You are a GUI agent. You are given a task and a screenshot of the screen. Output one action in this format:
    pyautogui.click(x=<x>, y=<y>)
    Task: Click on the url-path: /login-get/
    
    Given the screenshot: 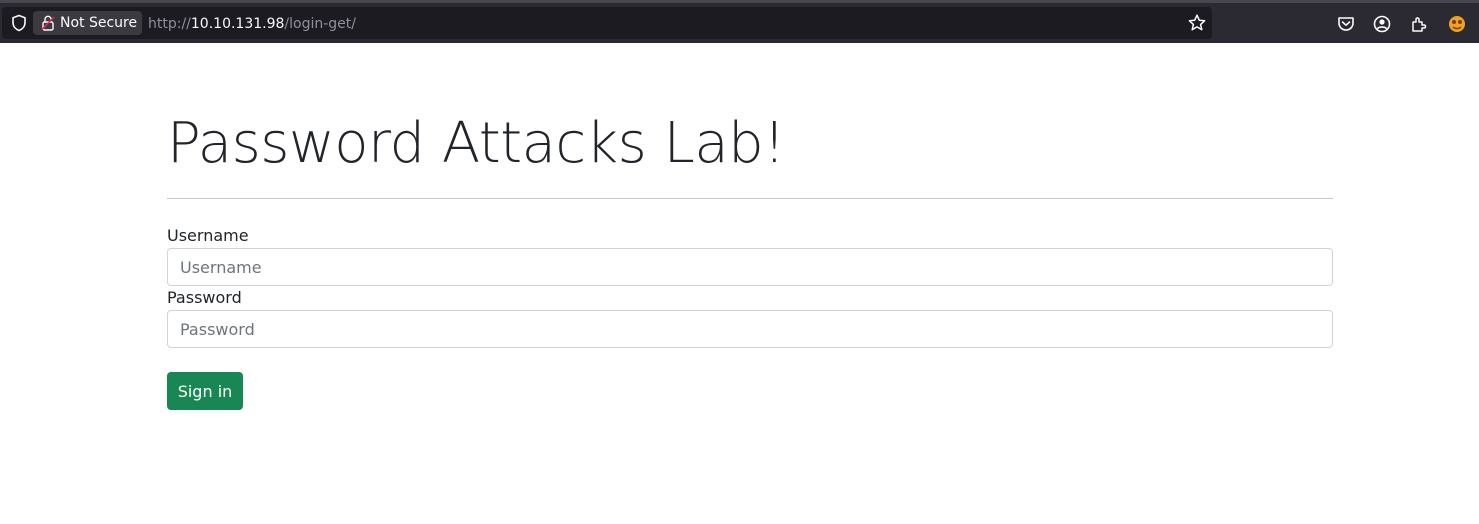 What is the action you would take?
    pyautogui.click(x=320, y=24)
    